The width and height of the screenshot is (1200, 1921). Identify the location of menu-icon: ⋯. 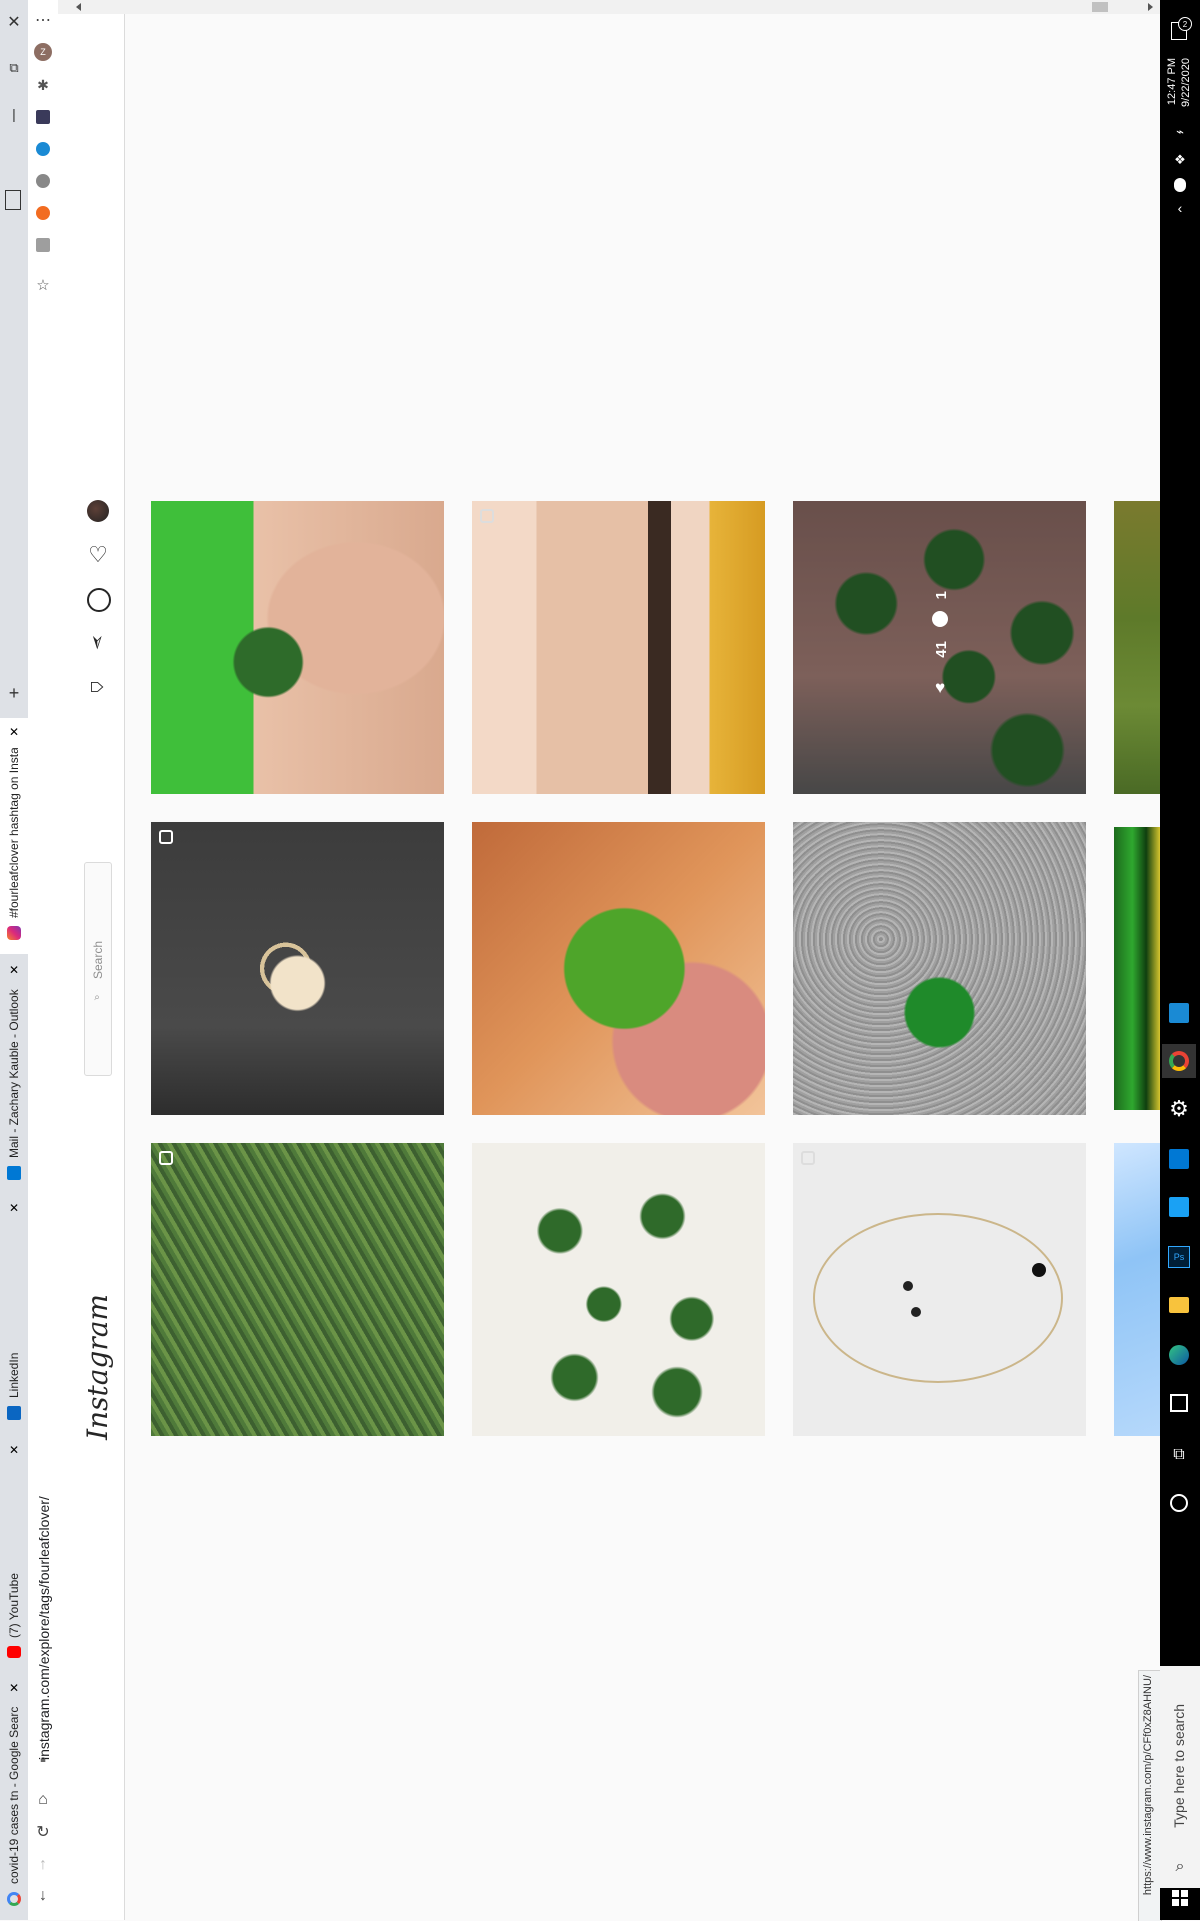
(43, 20).